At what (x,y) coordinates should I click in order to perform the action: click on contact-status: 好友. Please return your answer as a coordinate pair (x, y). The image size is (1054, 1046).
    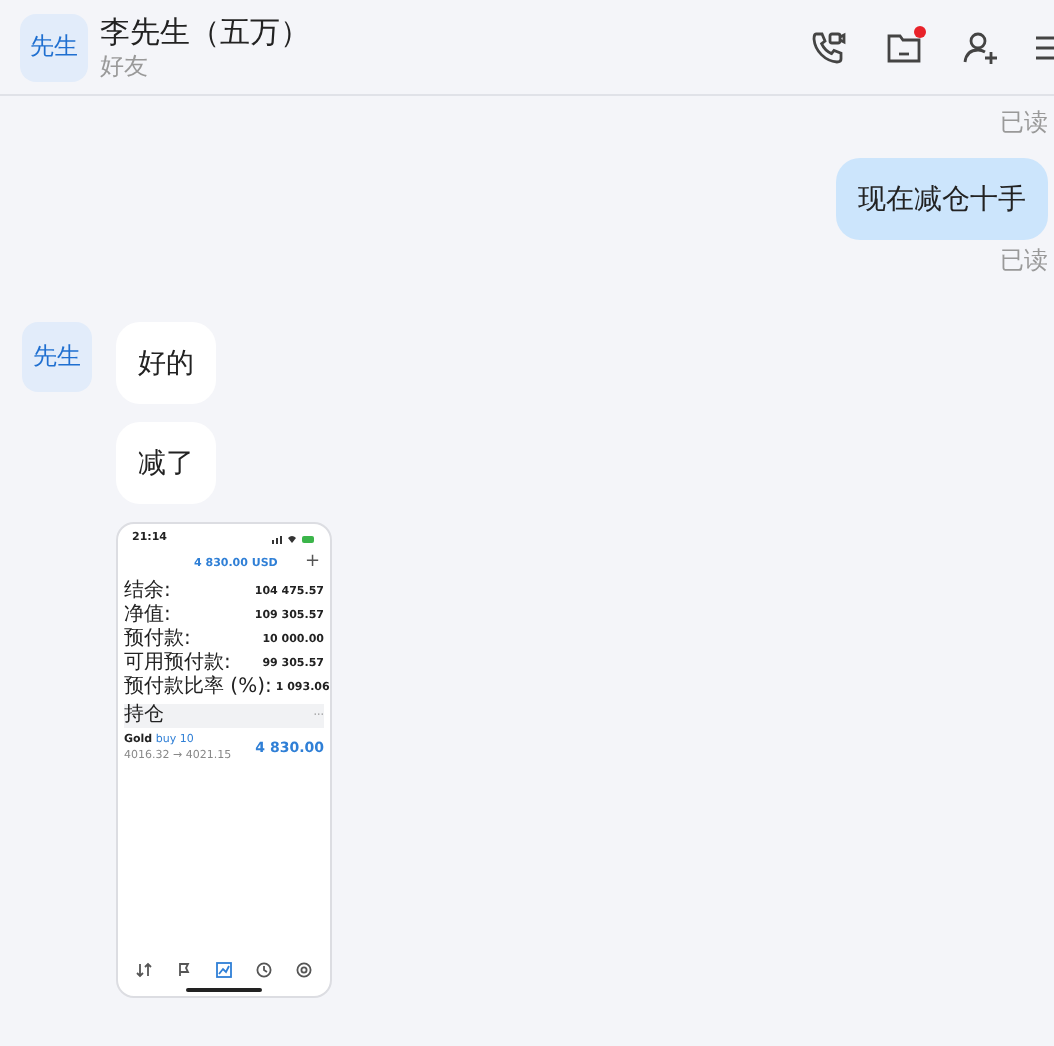
    Looking at the image, I should click on (125, 66).